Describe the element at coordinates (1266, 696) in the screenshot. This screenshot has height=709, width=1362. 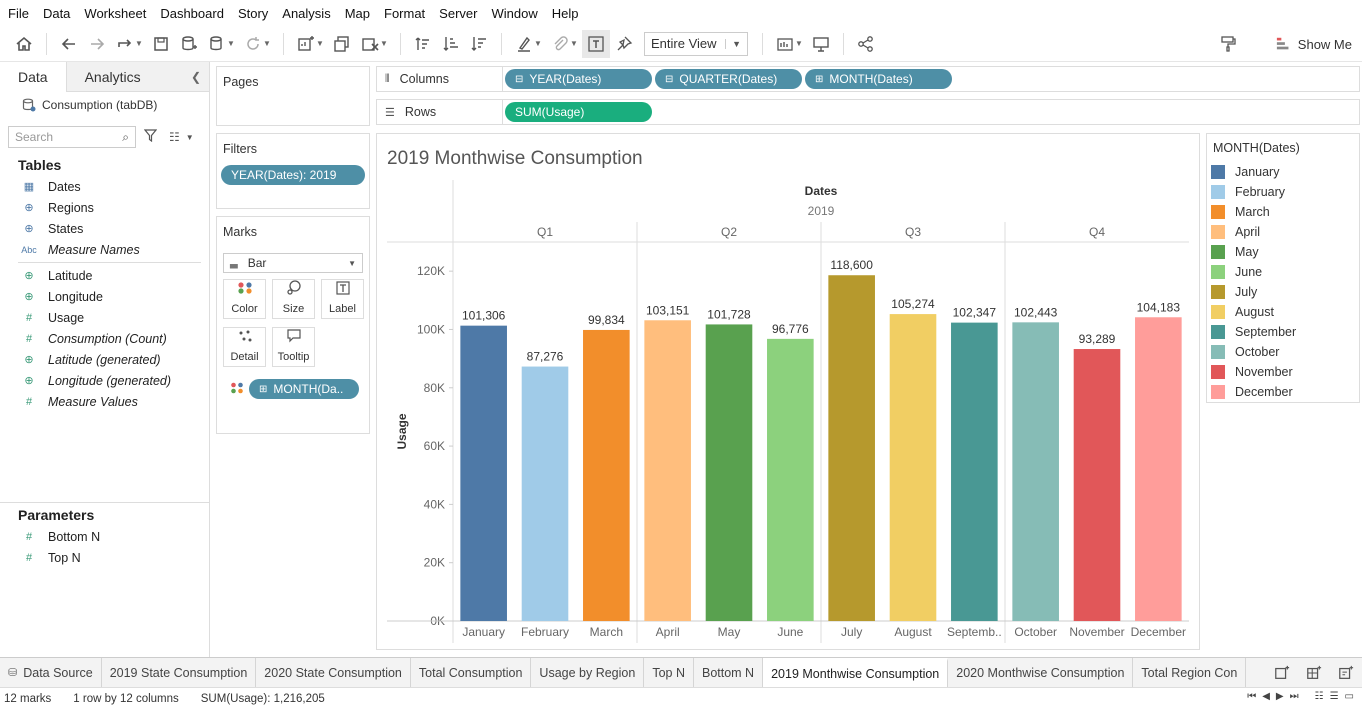
I see `prev-sheet-icon: ◀` at that location.